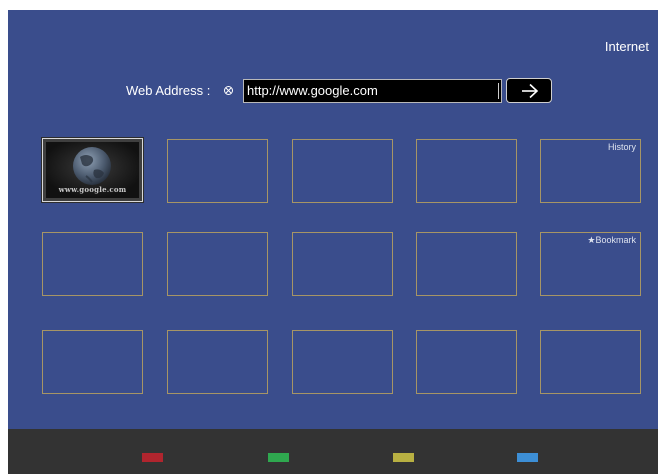  I want to click on tile-1: www.google.com, so click(92, 170).